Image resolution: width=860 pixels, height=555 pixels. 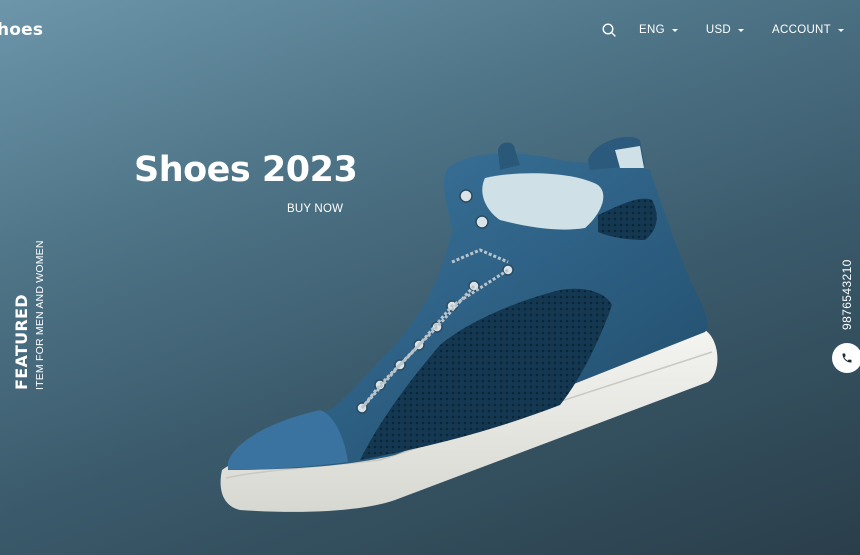 I want to click on phone-icon, so click(x=847, y=358).